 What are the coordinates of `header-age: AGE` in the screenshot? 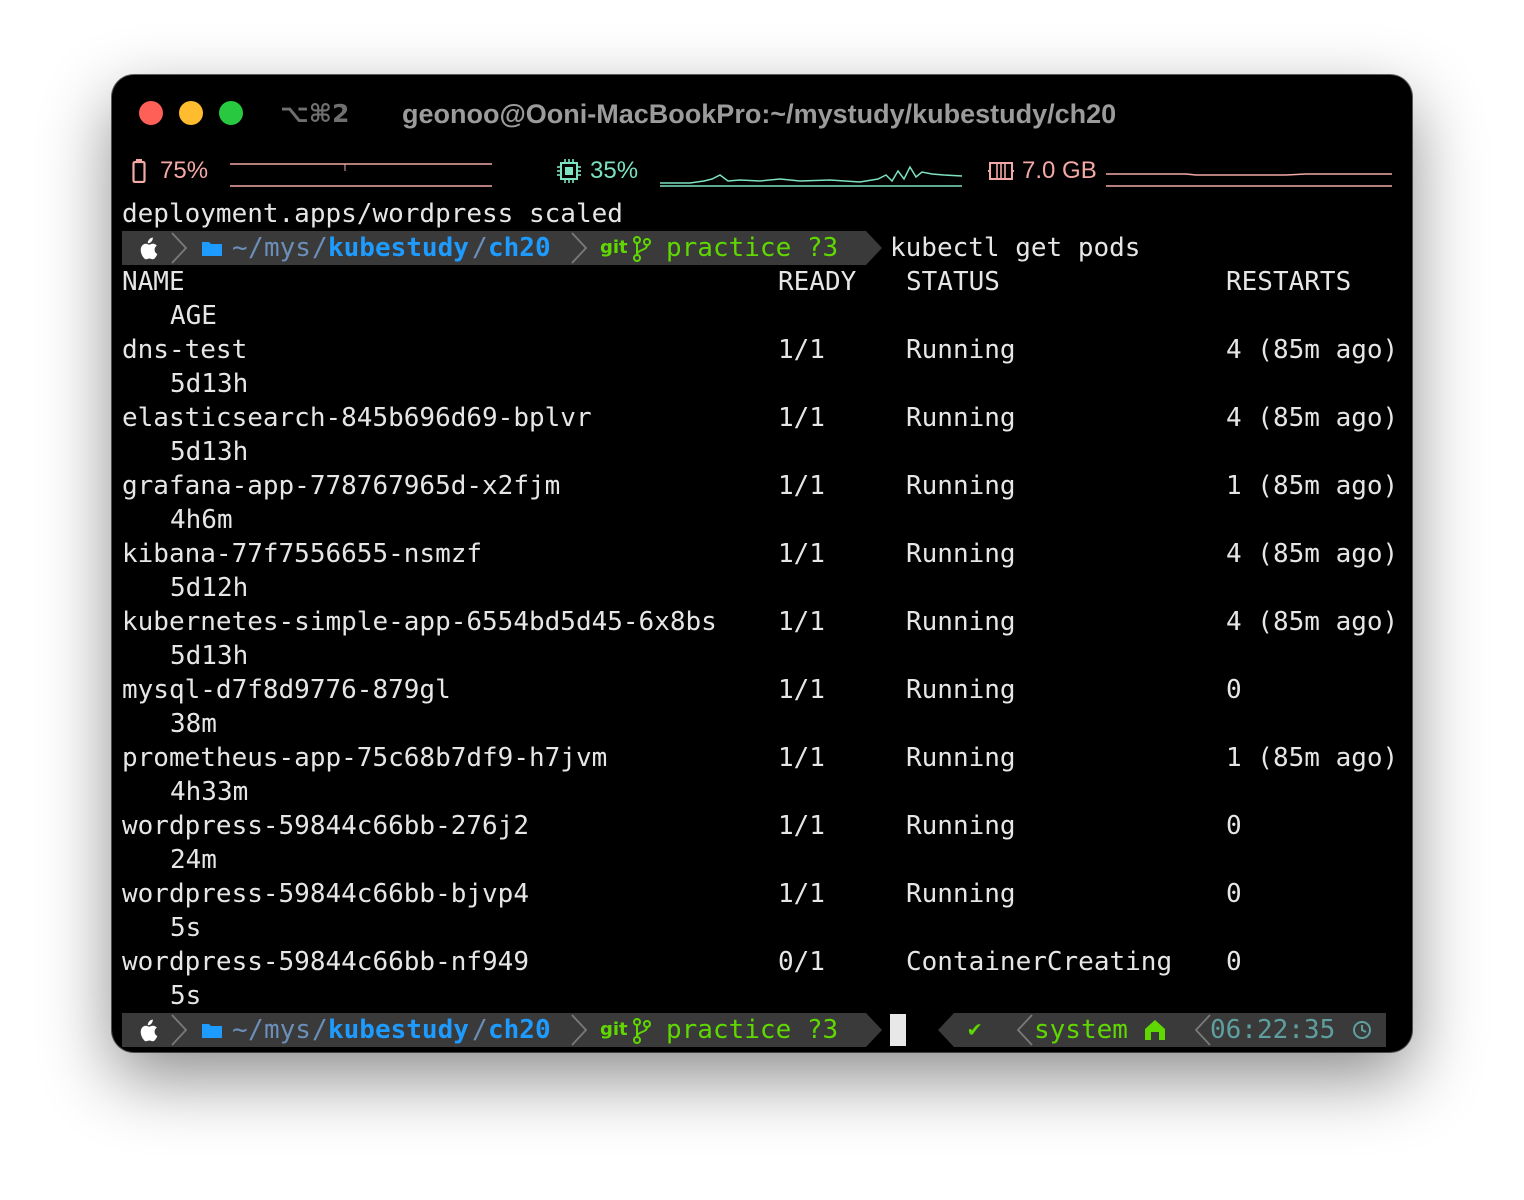 It's located at (193, 316).